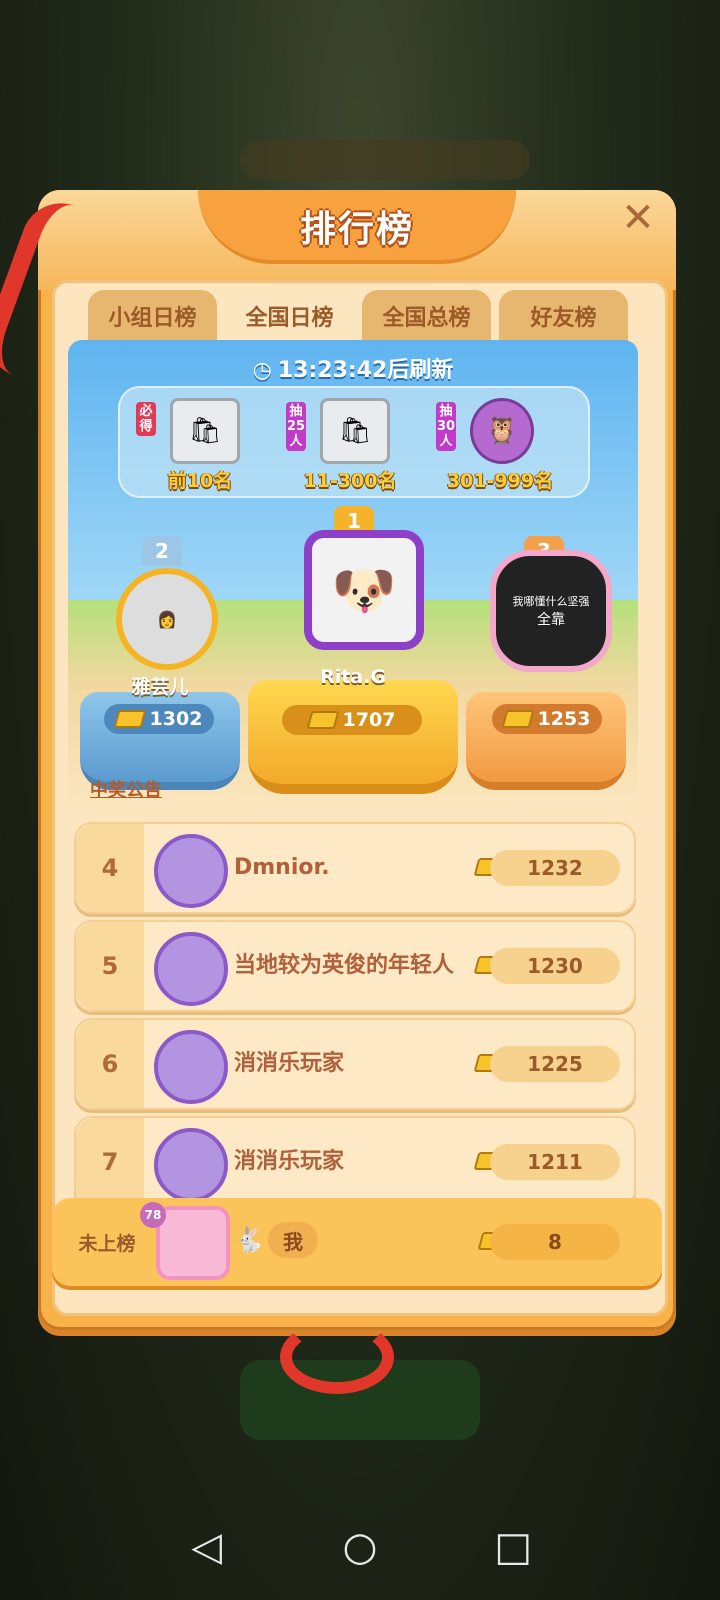  What do you see at coordinates (356, 229) in the screenshot?
I see `panel-title: 排行榜` at bounding box center [356, 229].